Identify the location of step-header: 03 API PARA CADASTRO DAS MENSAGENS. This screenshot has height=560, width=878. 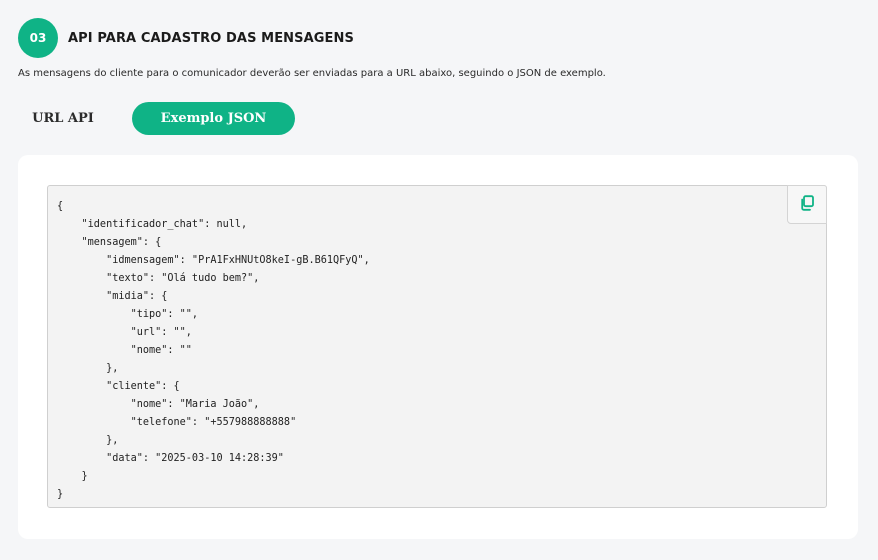
(186, 38).